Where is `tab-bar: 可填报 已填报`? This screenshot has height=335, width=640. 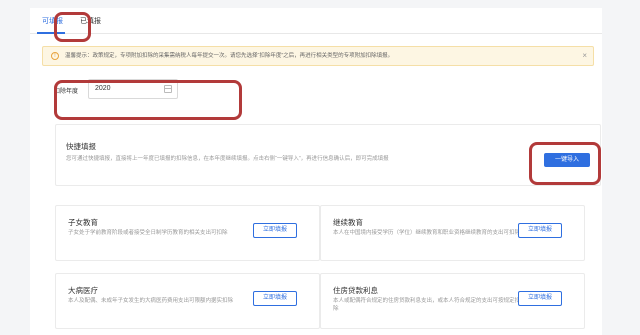 tab-bar: 可填报 已填报 is located at coordinates (316, 21).